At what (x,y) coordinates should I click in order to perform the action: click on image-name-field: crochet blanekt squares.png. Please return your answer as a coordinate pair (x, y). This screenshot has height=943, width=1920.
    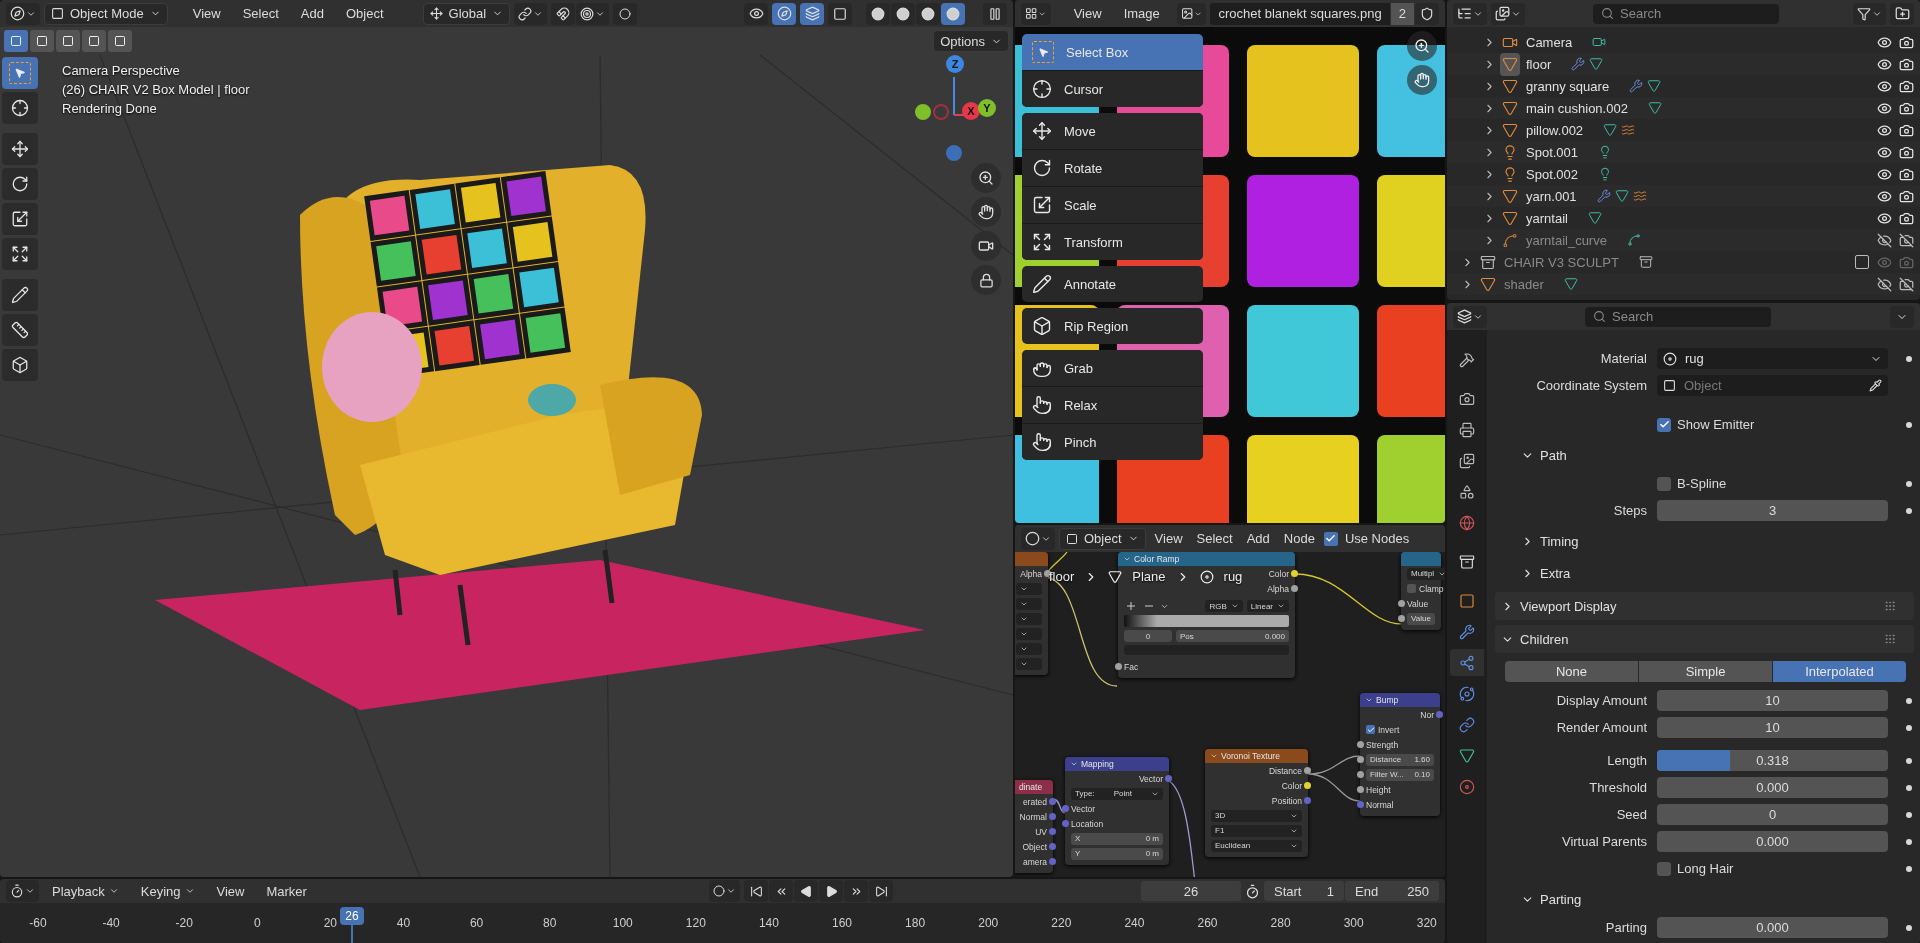
    Looking at the image, I should click on (1300, 13).